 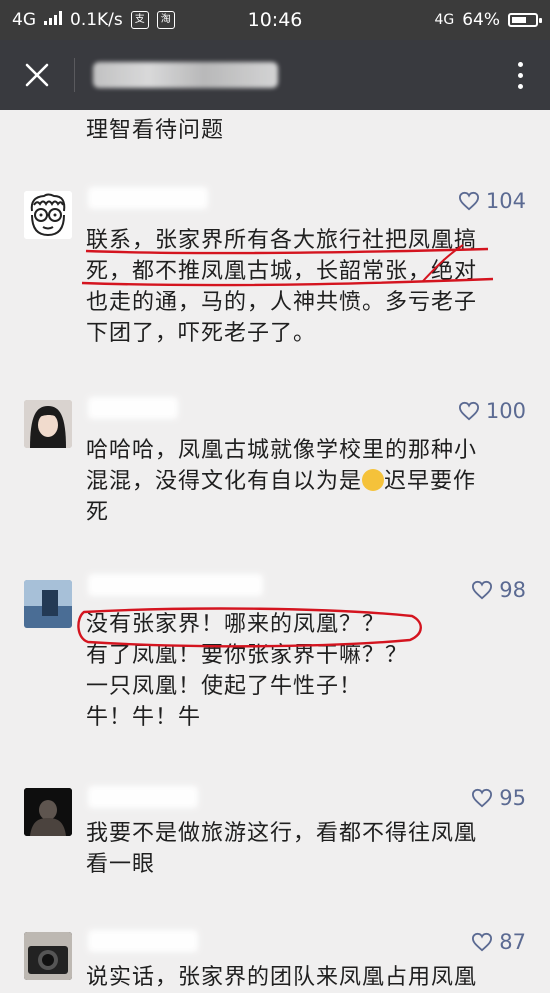 I want to click on close-button, so click(x=37, y=75).